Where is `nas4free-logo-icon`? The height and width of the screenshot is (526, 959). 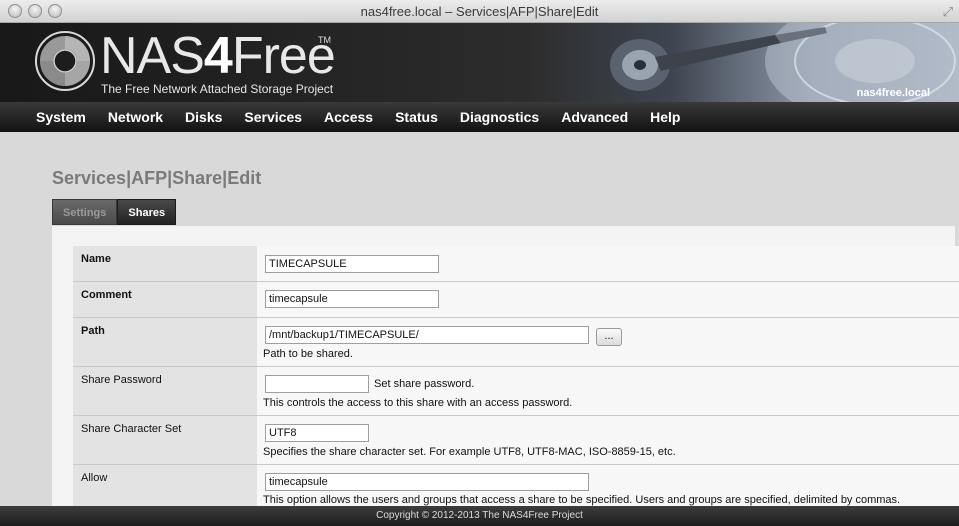
nas4free-logo-icon is located at coordinates (65, 61).